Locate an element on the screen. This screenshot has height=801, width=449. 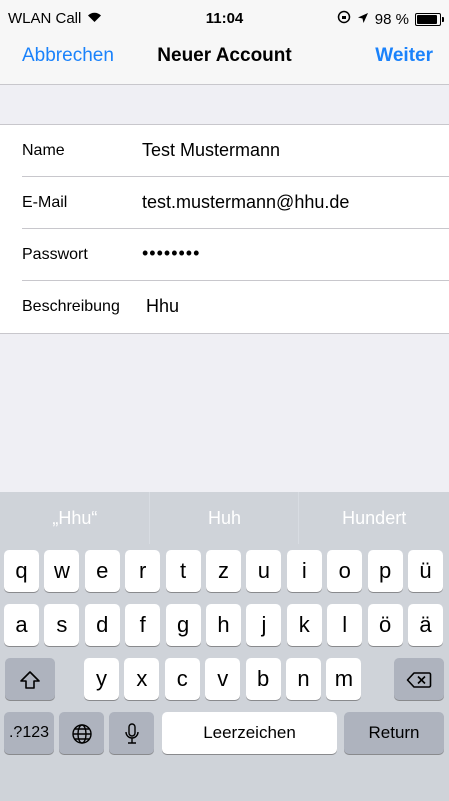
key-n: n is located at coordinates (303, 679).